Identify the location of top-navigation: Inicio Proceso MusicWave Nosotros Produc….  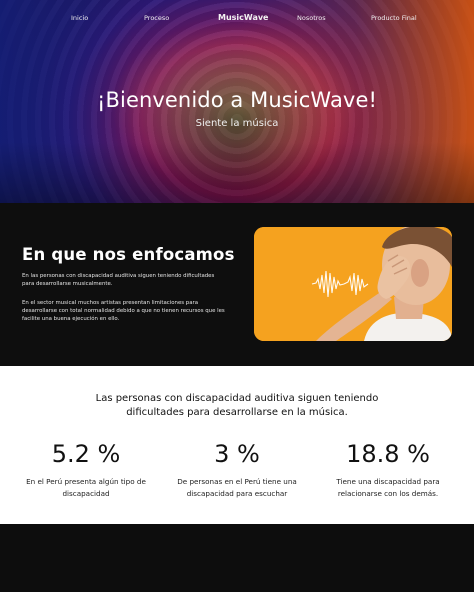
(237, 20).